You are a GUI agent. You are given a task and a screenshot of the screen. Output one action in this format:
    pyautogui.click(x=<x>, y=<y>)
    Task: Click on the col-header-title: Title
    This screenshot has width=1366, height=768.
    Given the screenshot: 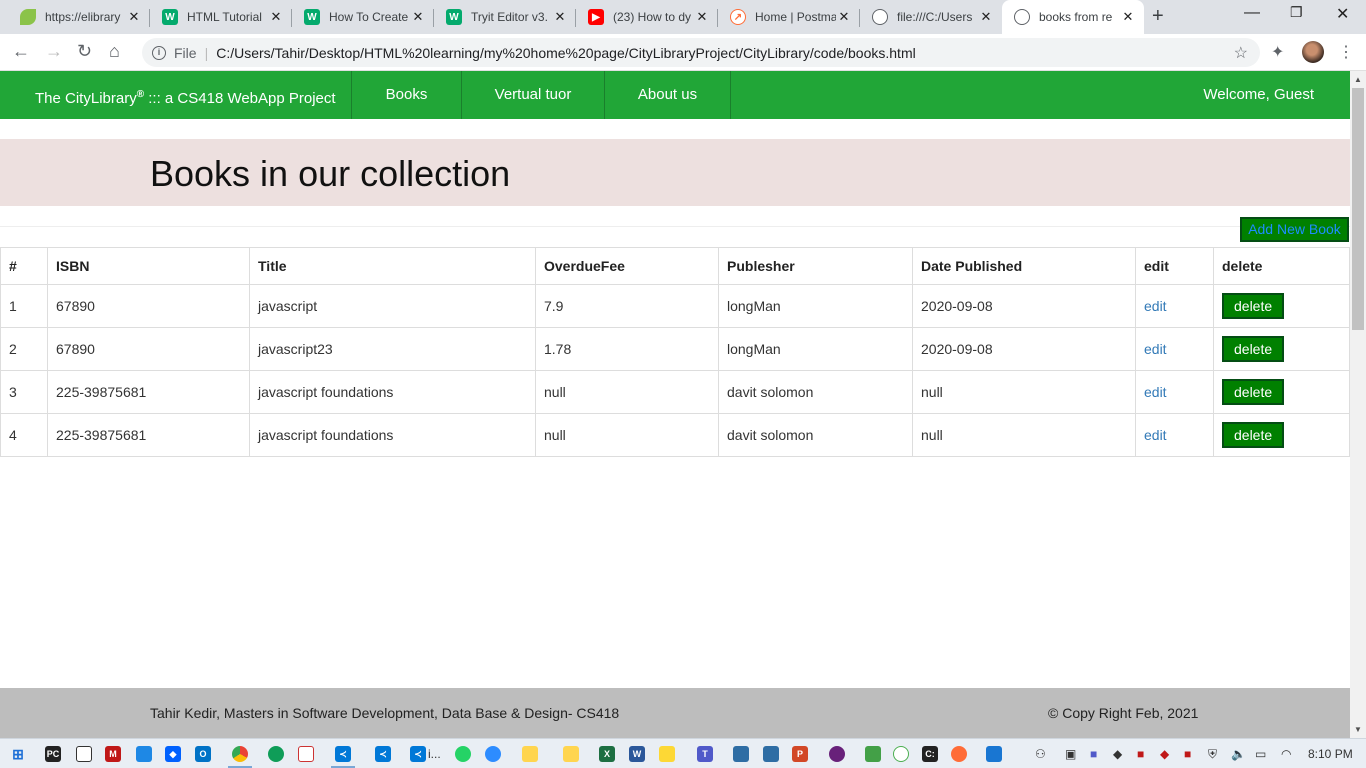 What is the action you would take?
    pyautogui.click(x=392, y=266)
    